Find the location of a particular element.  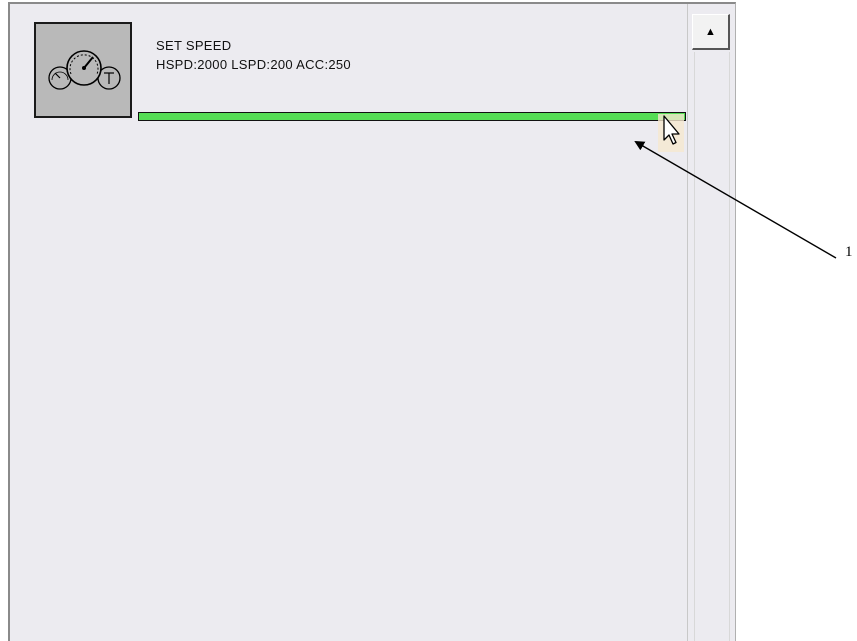

command-progress-bar is located at coordinates (412, 116).